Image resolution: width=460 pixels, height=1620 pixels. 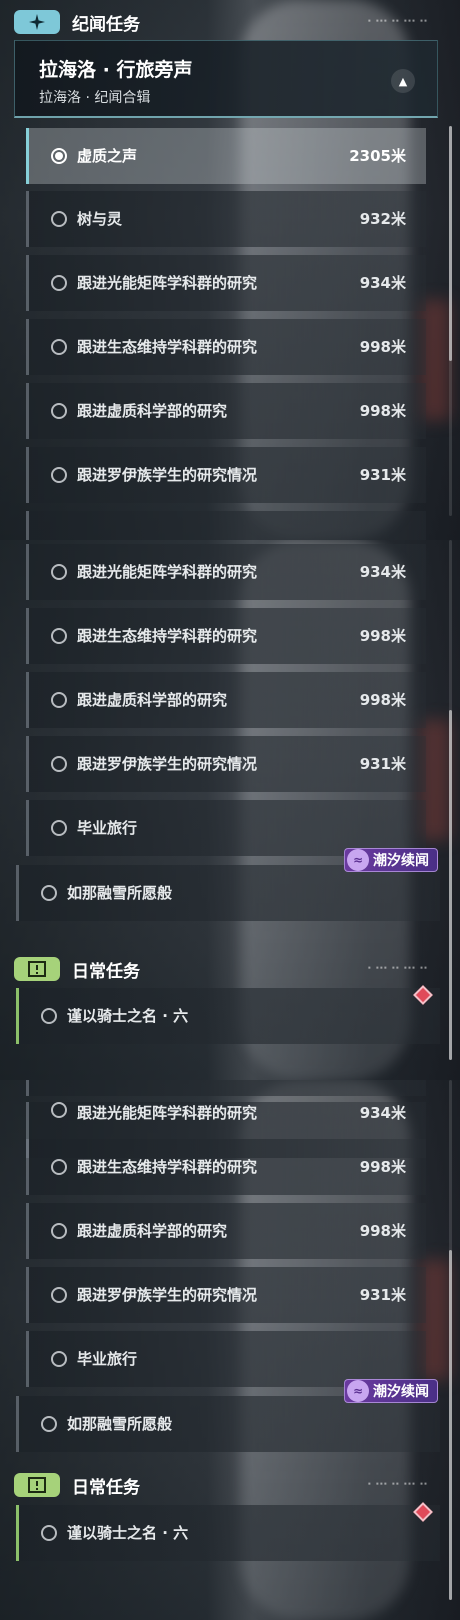 I want to click on quest-subtitle: 拉海洛 · 纪闻合辑, so click(x=95, y=98).